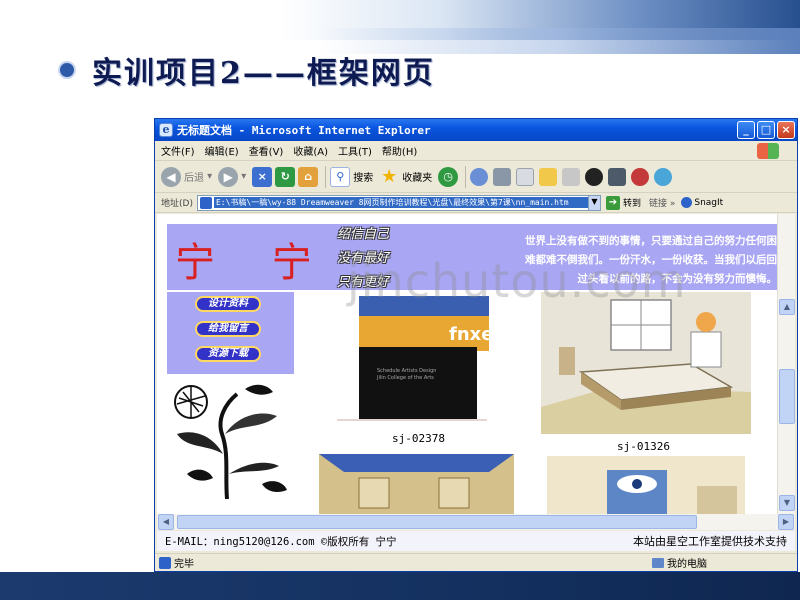  Describe the element at coordinates (352, 176) in the screenshot. I see `search-button: ⚲ 搜索` at that location.